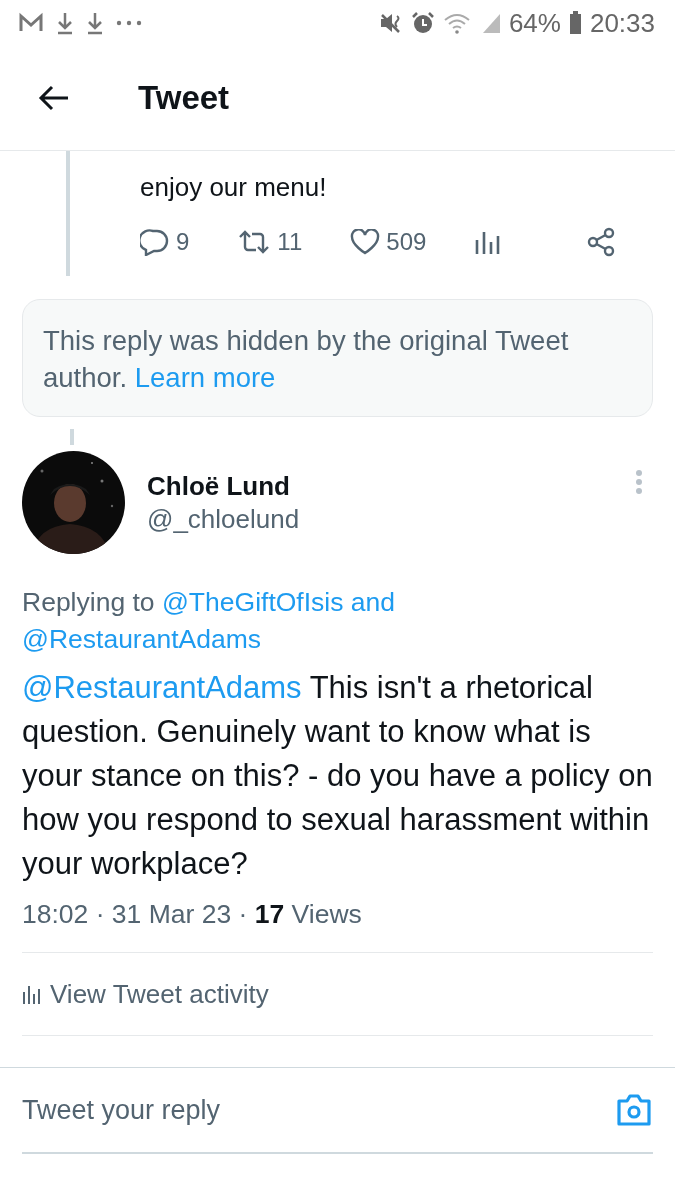 This screenshot has width=675, height=1200. Describe the element at coordinates (490, 23) in the screenshot. I see `signal-icon` at that location.